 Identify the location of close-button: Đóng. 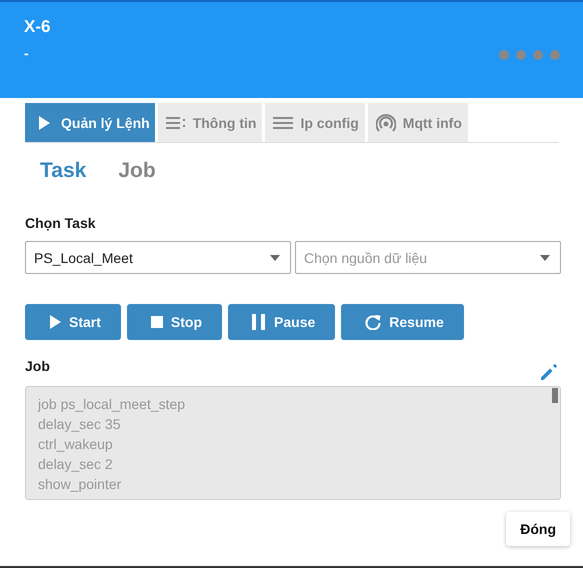
(538, 529).